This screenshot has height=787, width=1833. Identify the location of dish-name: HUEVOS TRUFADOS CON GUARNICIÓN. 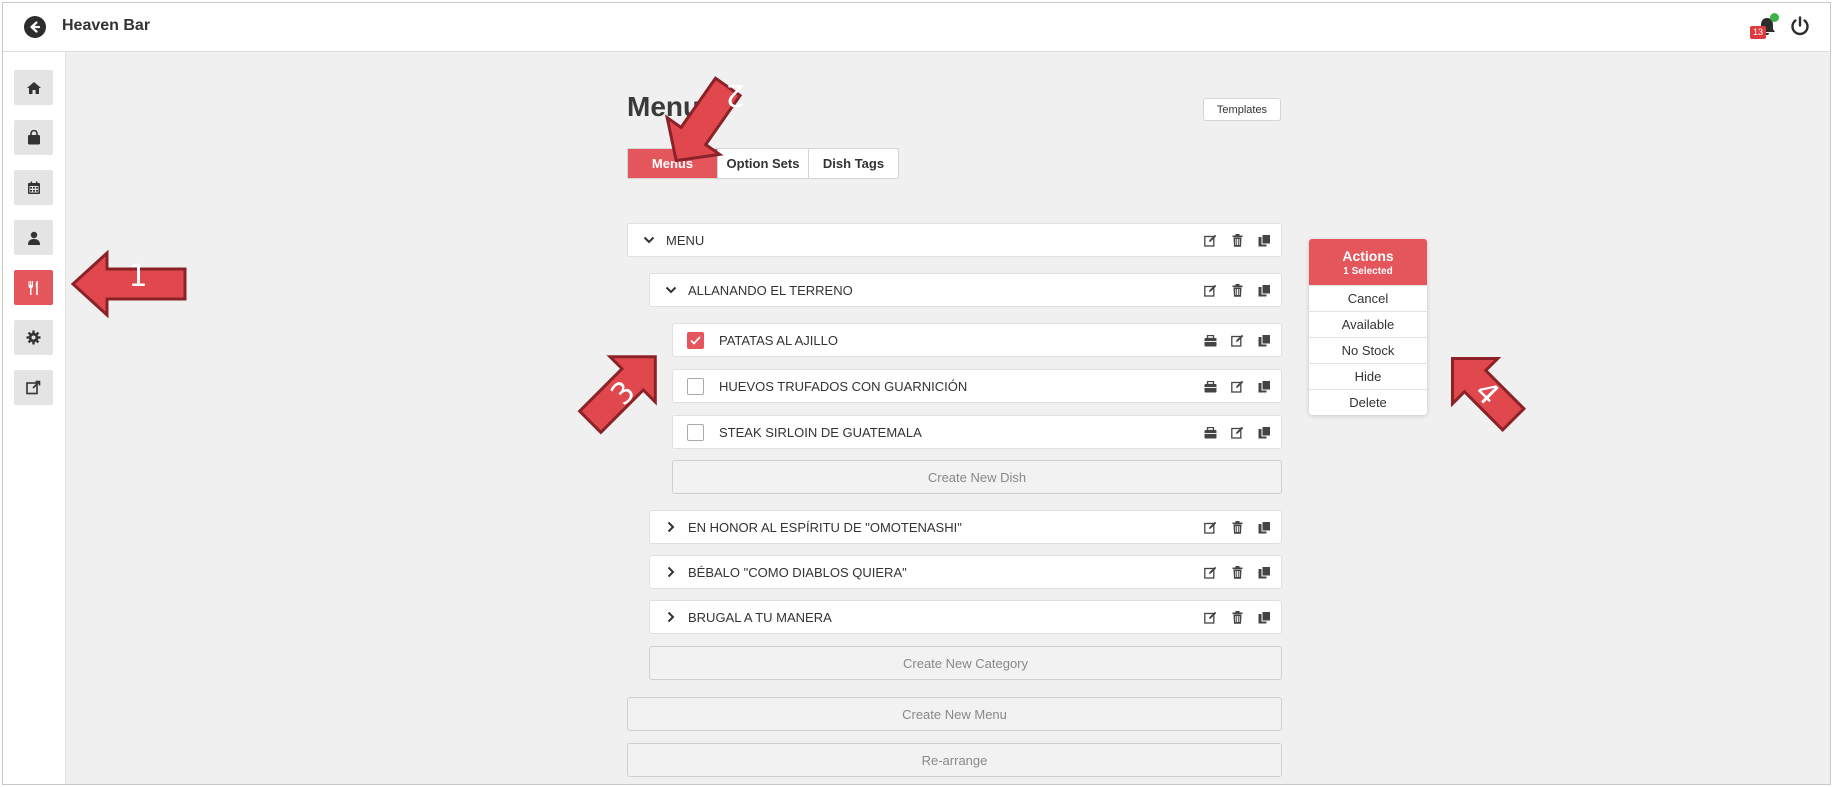
(843, 386).